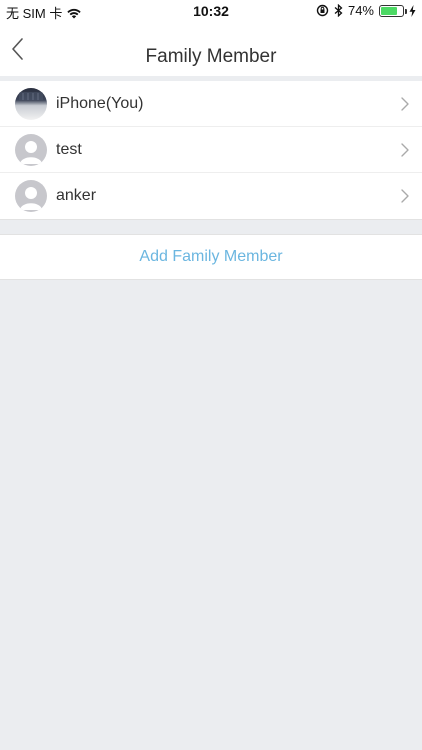 The image size is (422, 750). I want to click on member-row-anker: anker, so click(211, 196).